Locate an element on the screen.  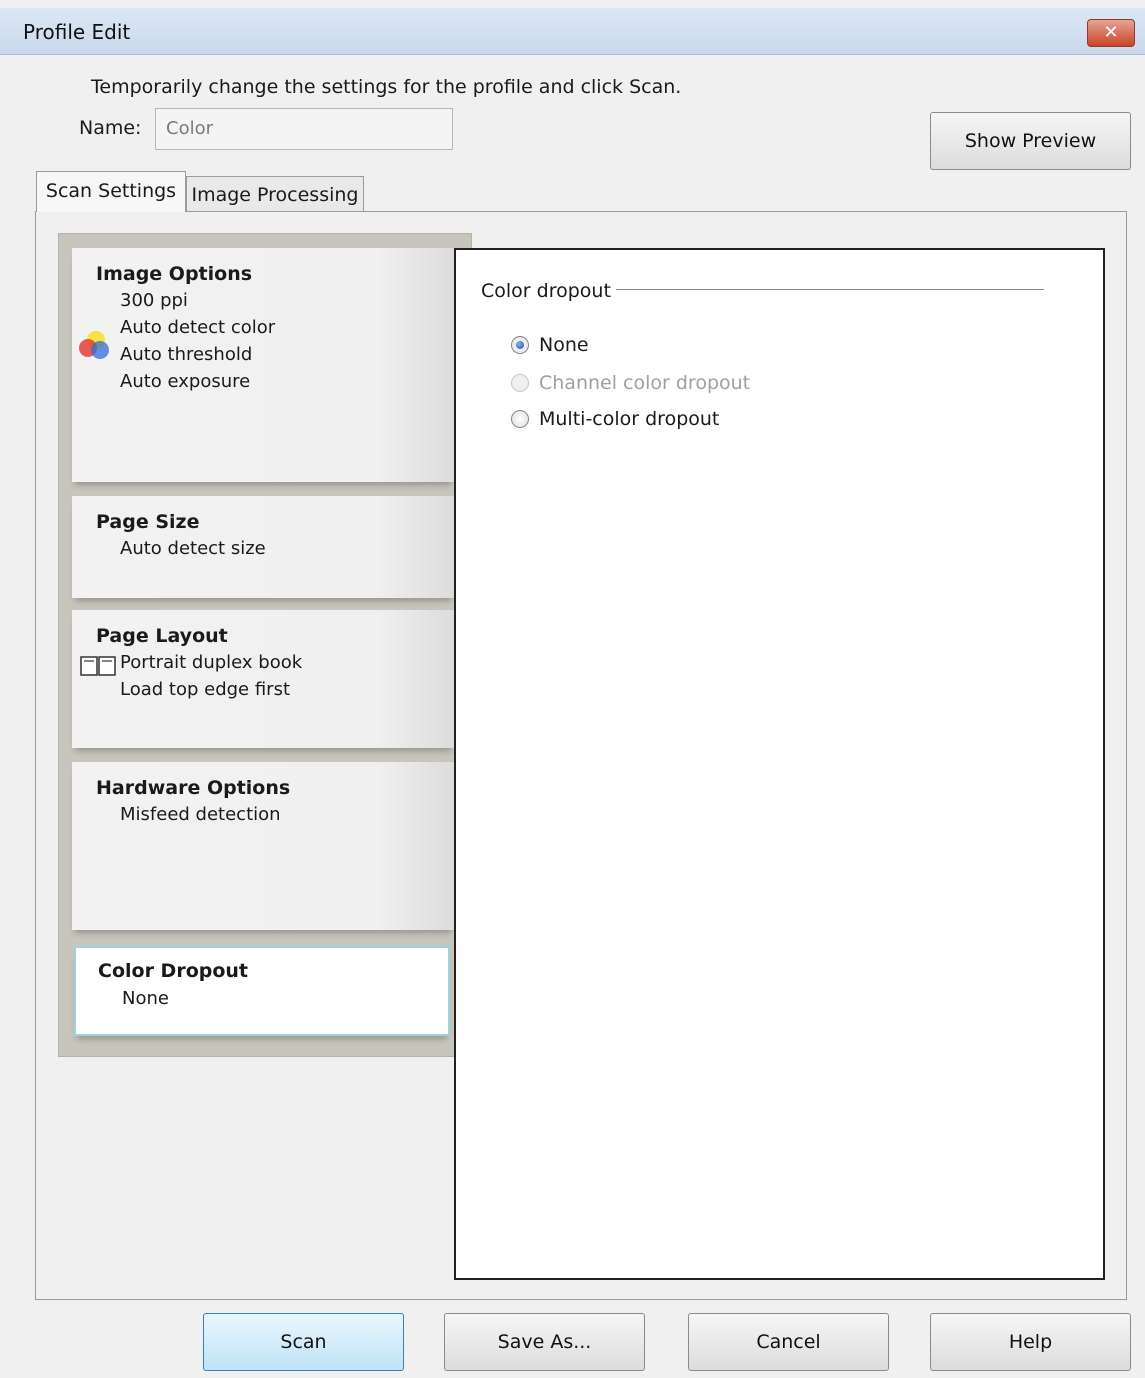
group-divider is located at coordinates (830, 289).